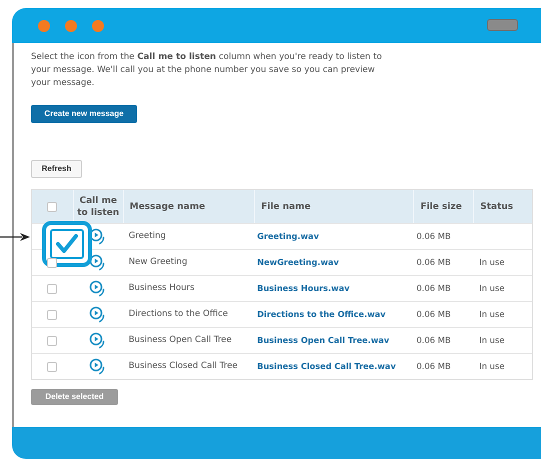 This screenshot has width=541, height=459. Describe the element at coordinates (183, 366) in the screenshot. I see `message-name: Business Closed Call Tree` at that location.